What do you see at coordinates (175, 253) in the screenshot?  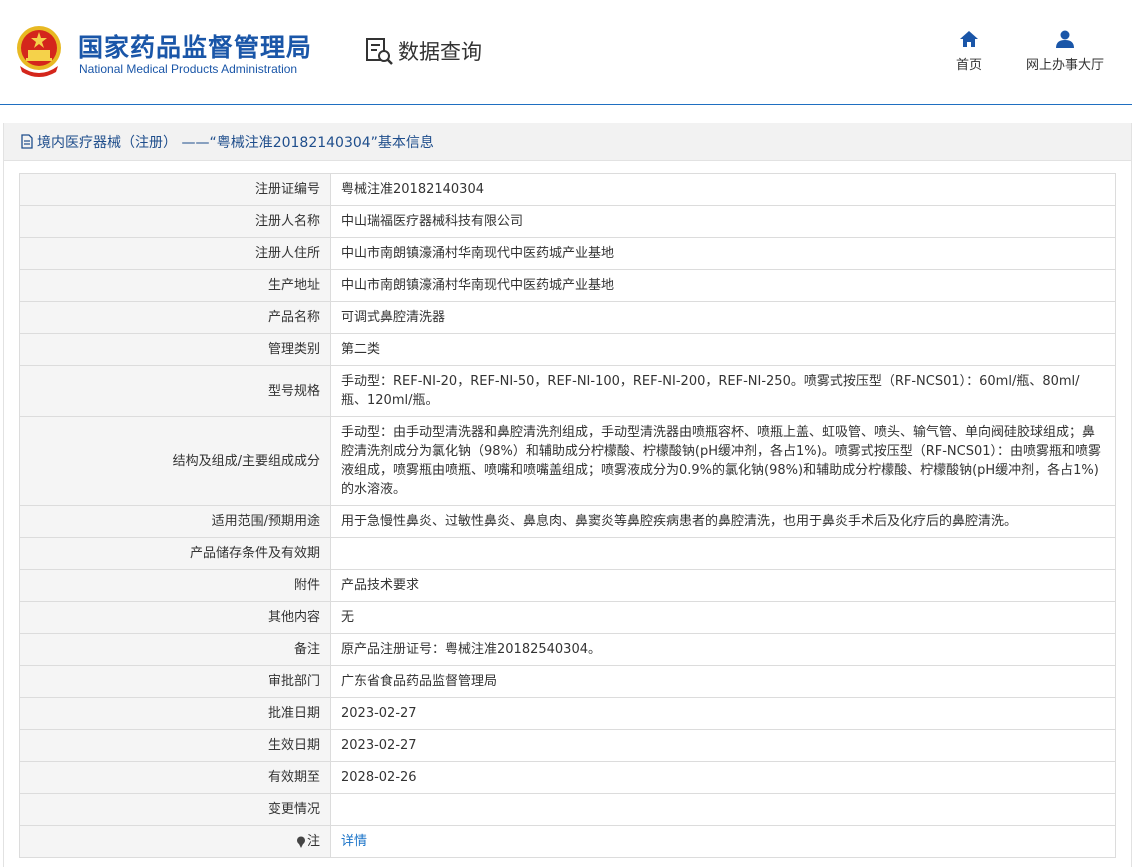 I see `row-label: 注册人住所` at bounding box center [175, 253].